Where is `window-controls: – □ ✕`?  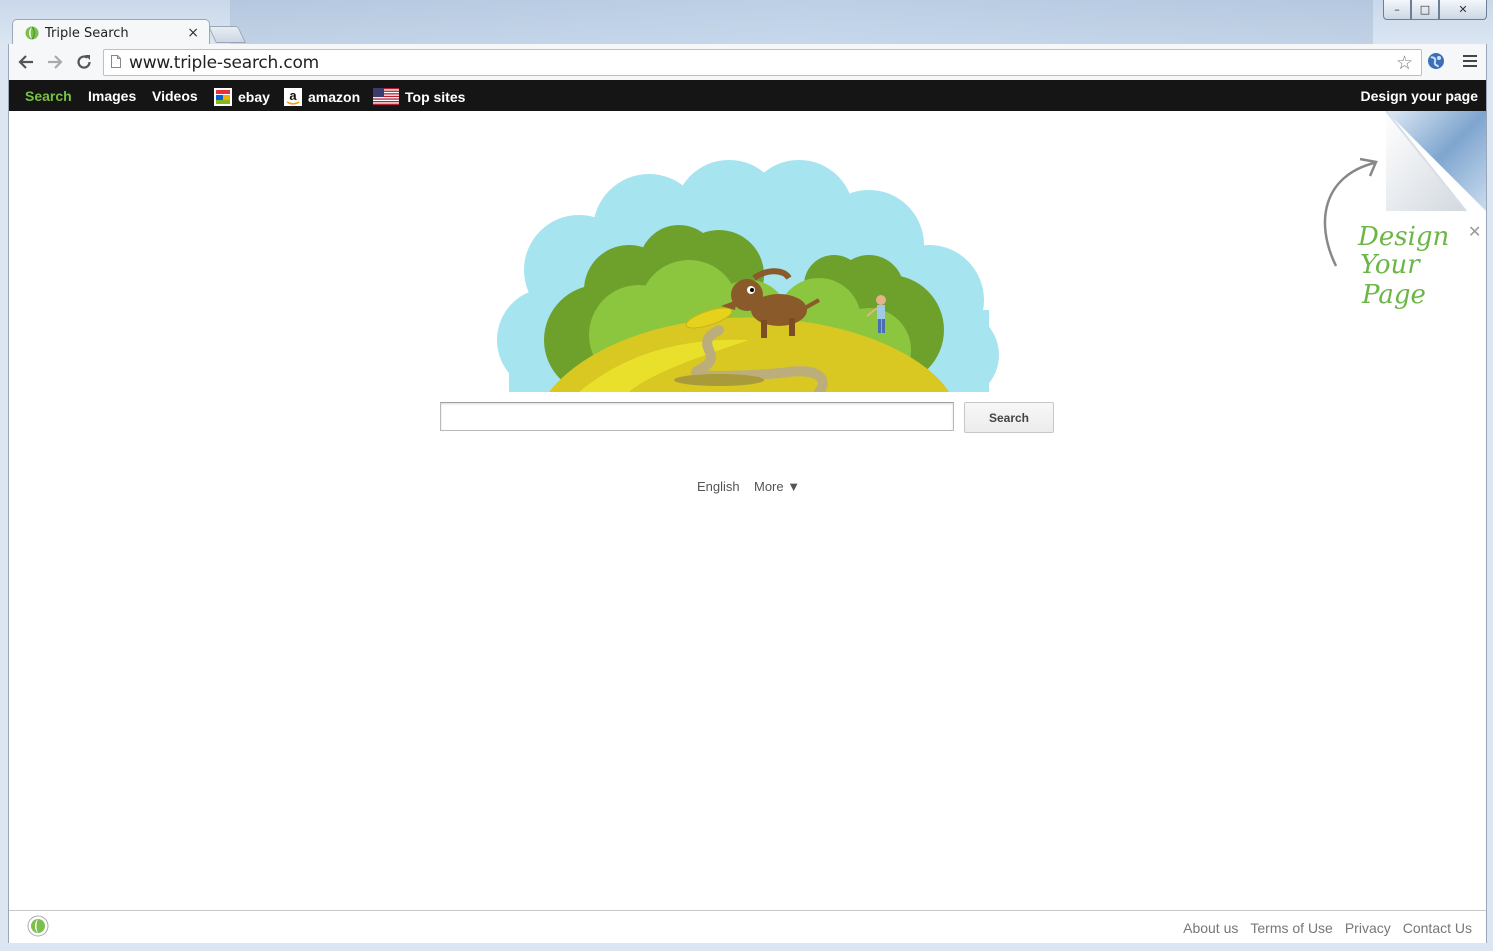
window-controls: – □ ✕ is located at coordinates (1435, 10).